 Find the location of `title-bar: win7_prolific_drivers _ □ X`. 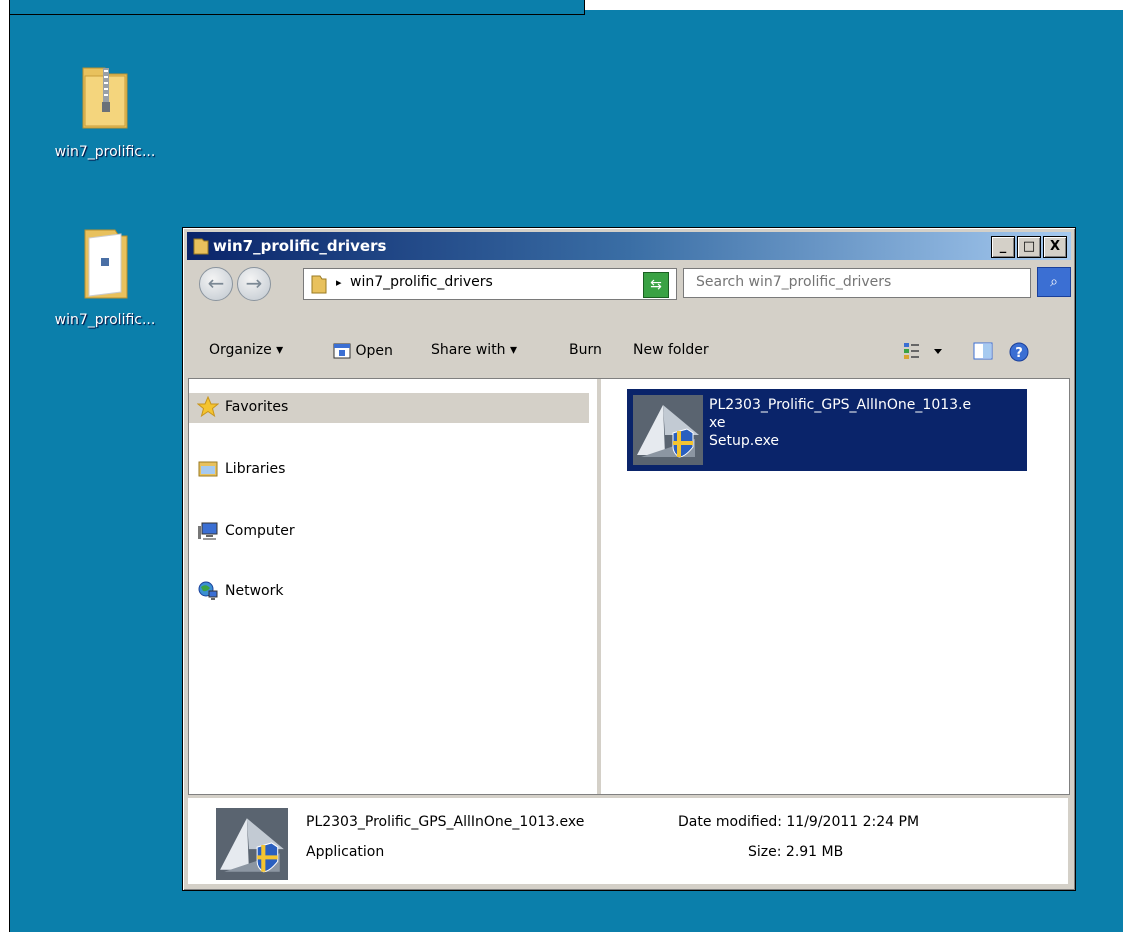

title-bar: win7_prolific_drivers _ □ X is located at coordinates (629, 246).